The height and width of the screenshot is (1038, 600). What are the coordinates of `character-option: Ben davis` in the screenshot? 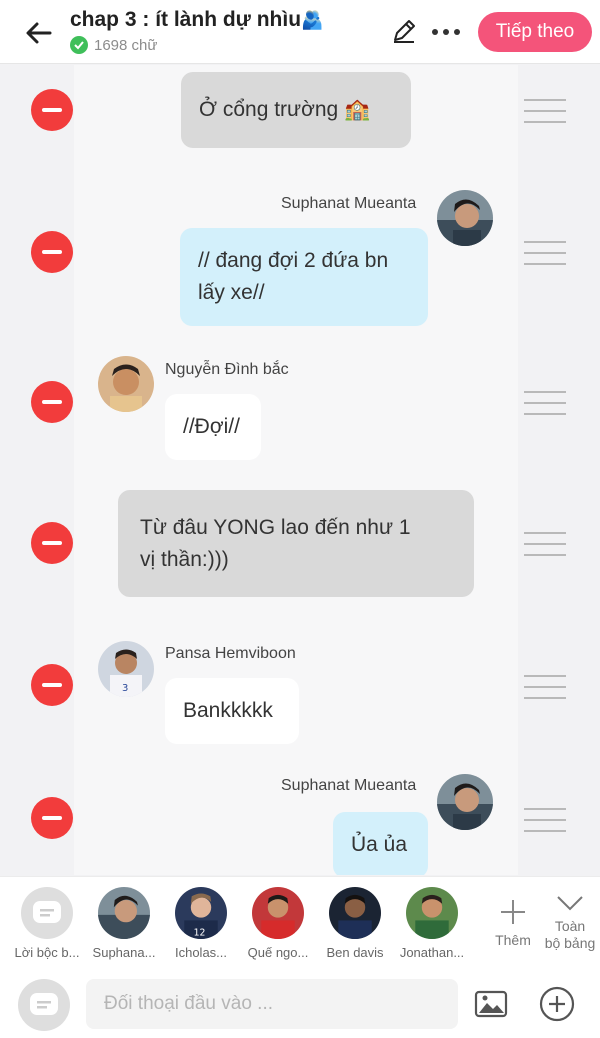 It's located at (355, 923).